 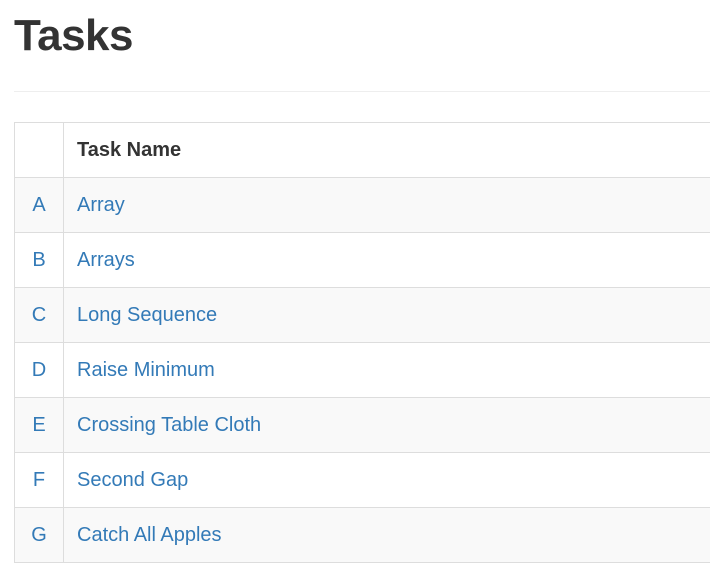 I want to click on table-header-row: Task Name, so click(x=362, y=150).